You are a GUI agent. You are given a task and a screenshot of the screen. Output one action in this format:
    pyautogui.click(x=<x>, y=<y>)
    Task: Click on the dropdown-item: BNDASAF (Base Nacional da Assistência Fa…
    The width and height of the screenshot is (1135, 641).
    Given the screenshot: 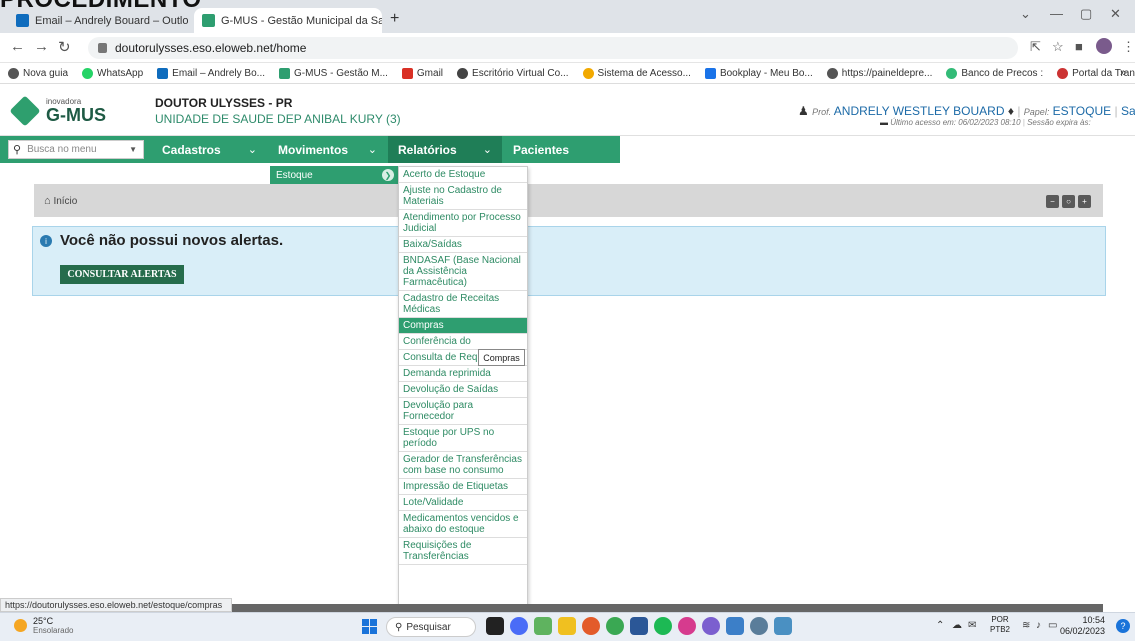 What is the action you would take?
    pyautogui.click(x=463, y=272)
    